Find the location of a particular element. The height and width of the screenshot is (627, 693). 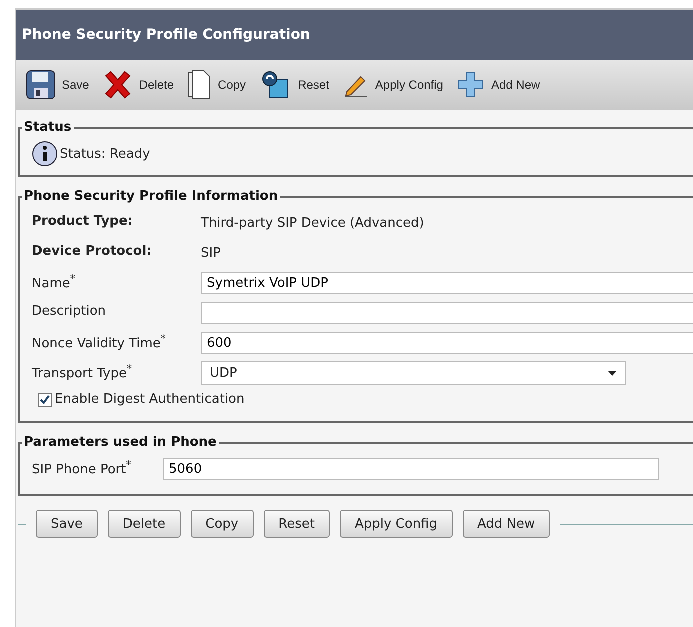

caret-icon is located at coordinates (612, 373).